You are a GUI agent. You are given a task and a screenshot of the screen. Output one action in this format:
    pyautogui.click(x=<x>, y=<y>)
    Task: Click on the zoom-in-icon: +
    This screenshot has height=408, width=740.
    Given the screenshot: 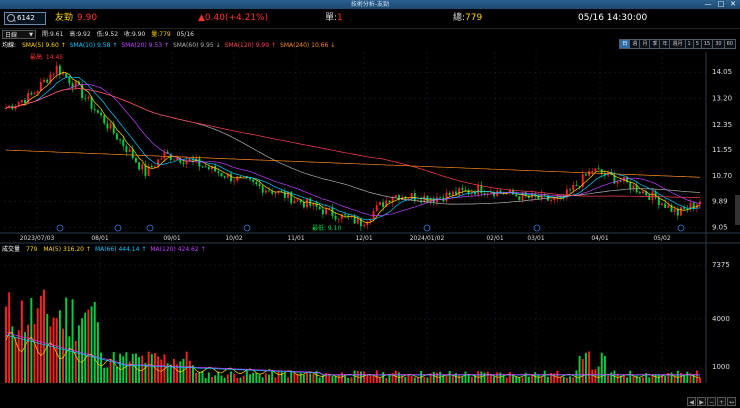 What is the action you would take?
    pyautogui.click(x=721, y=401)
    